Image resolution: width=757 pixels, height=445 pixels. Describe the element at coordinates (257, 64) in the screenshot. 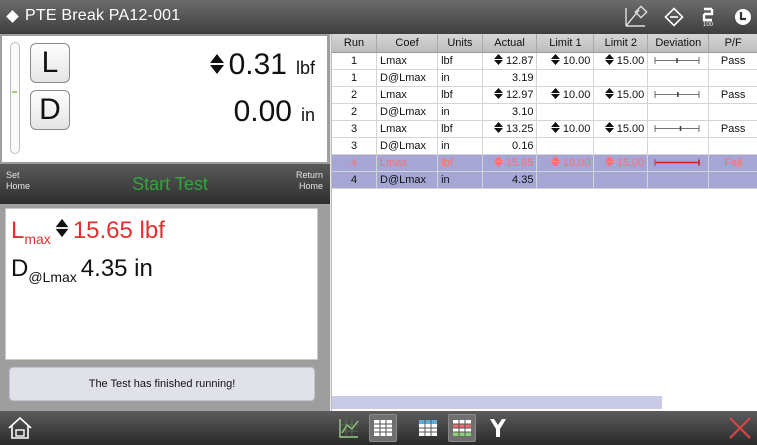

I see `load-value: 0.31` at that location.